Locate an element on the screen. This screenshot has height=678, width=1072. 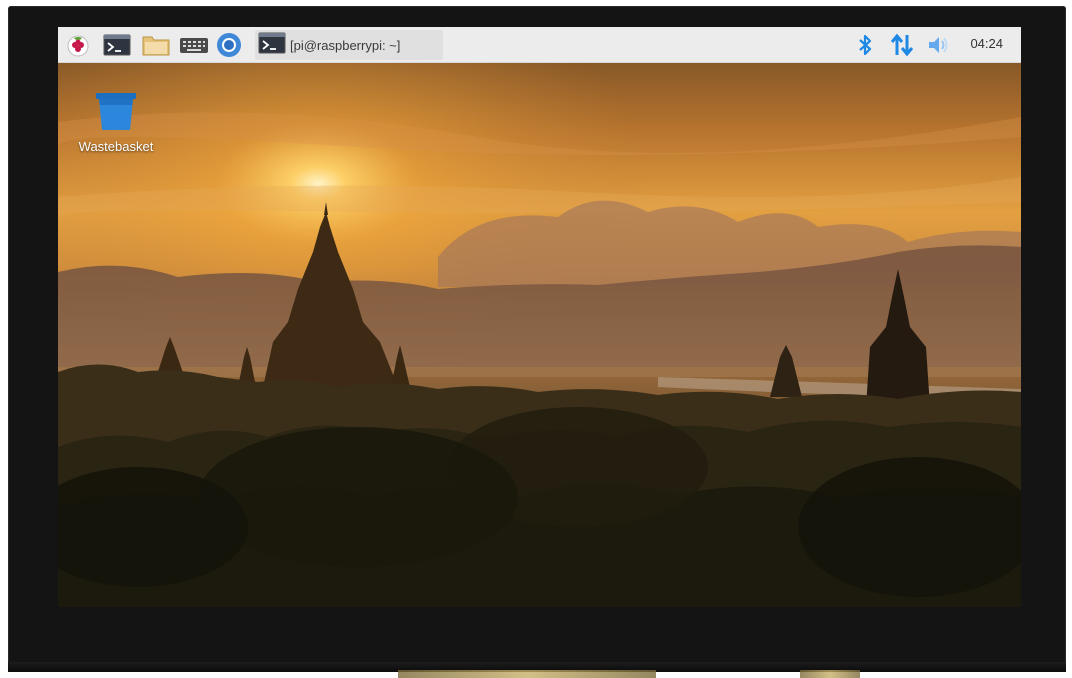
keyboard-icon is located at coordinates (194, 44).